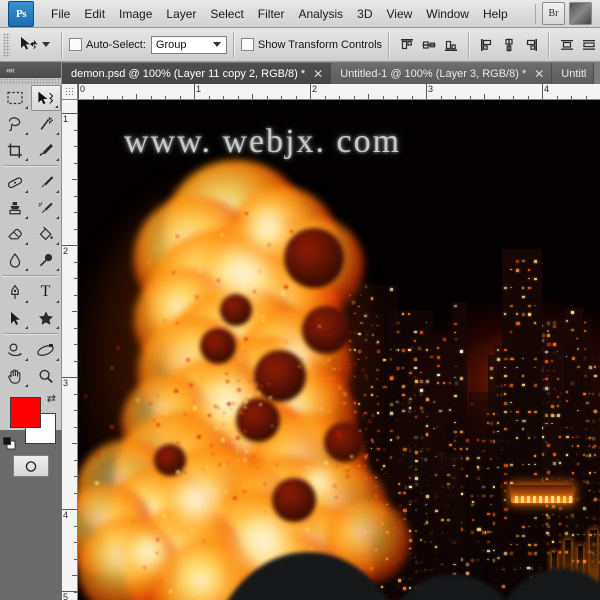 The width and height of the screenshot is (600, 600). What do you see at coordinates (9, 443) in the screenshot?
I see `default-colors-icon` at bounding box center [9, 443].